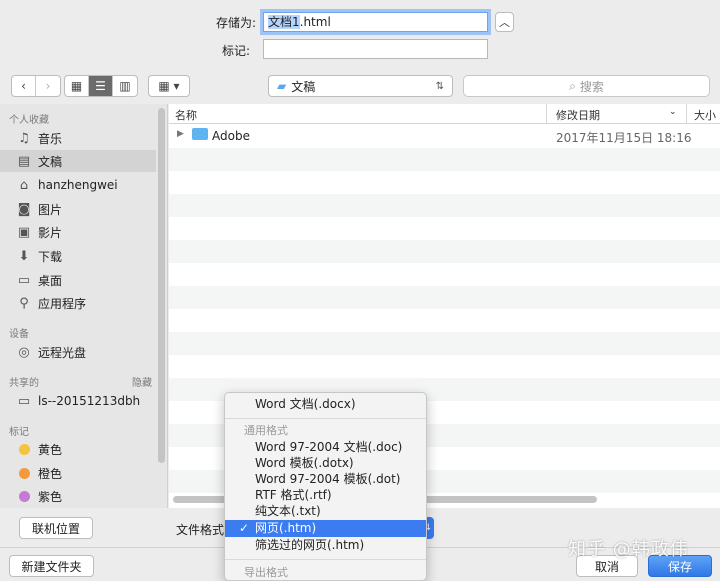 Image resolution: width=720 pixels, height=581 pixels. Describe the element at coordinates (439, 86) in the screenshot. I see `updown-chevron-icon: ⇅` at that location.